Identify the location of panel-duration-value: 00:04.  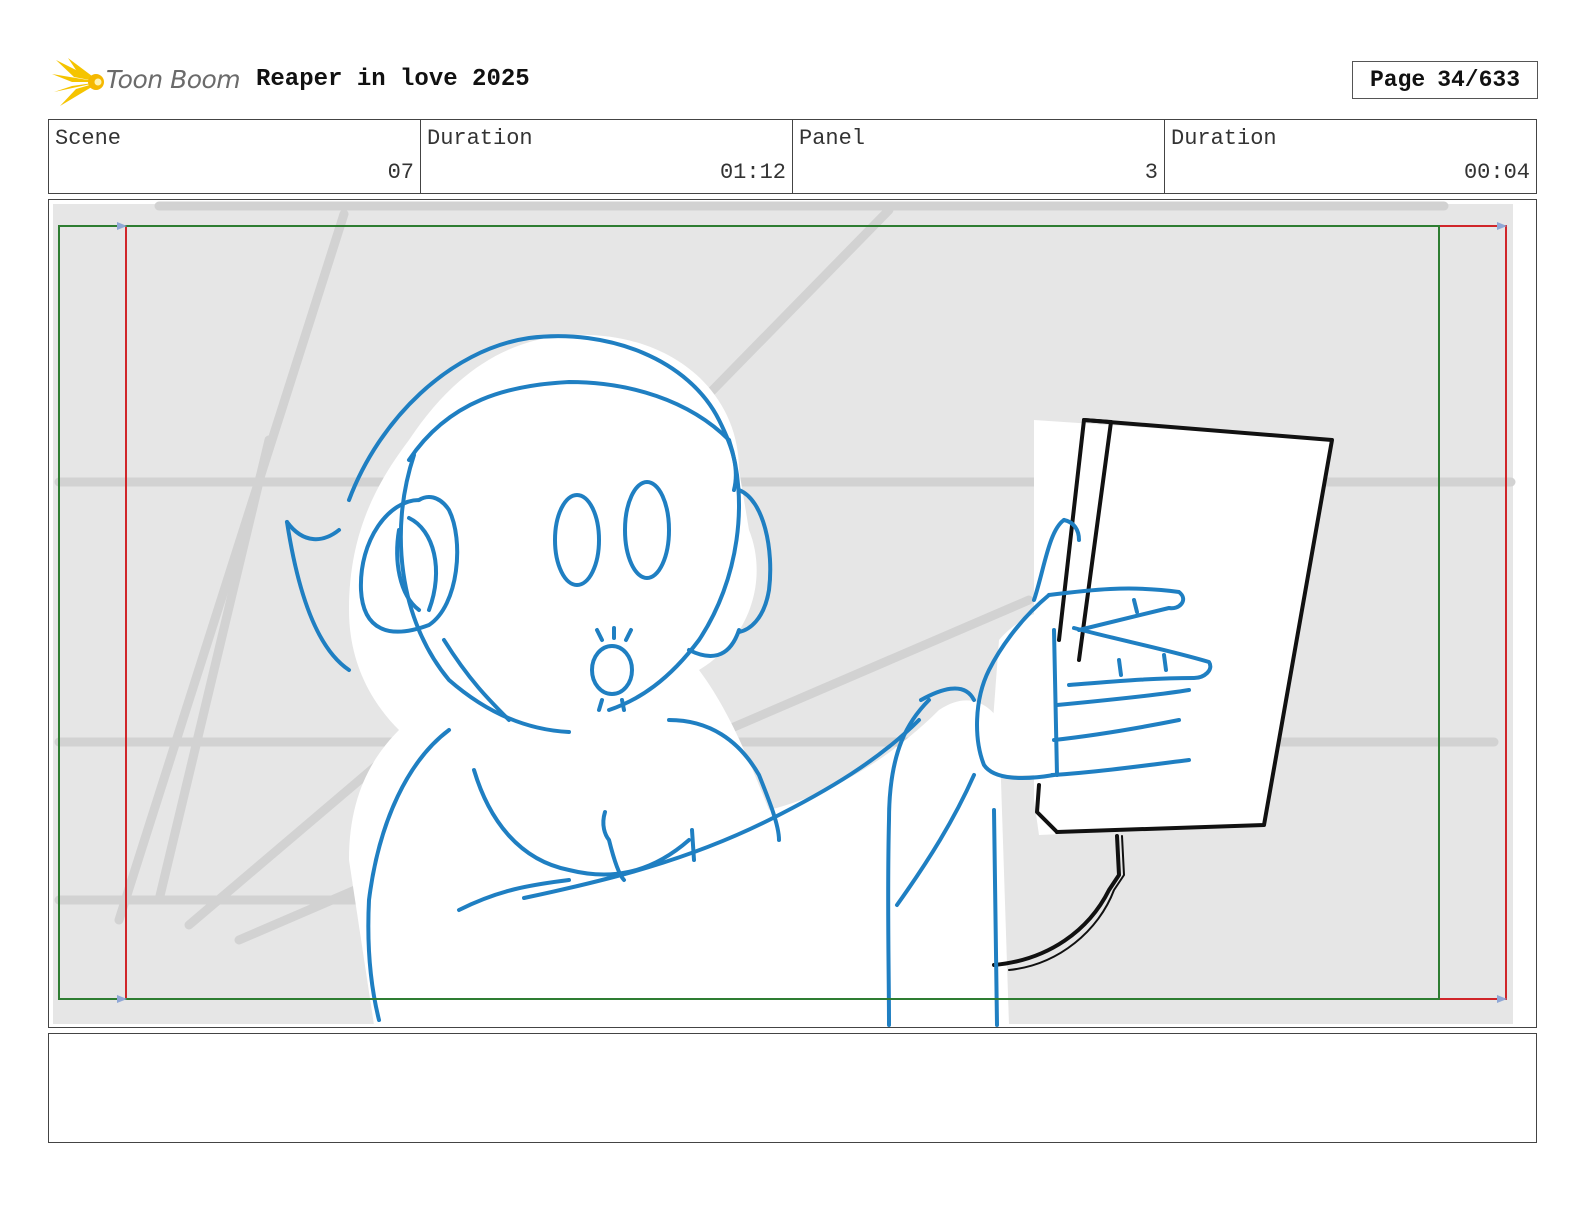
(1496, 172).